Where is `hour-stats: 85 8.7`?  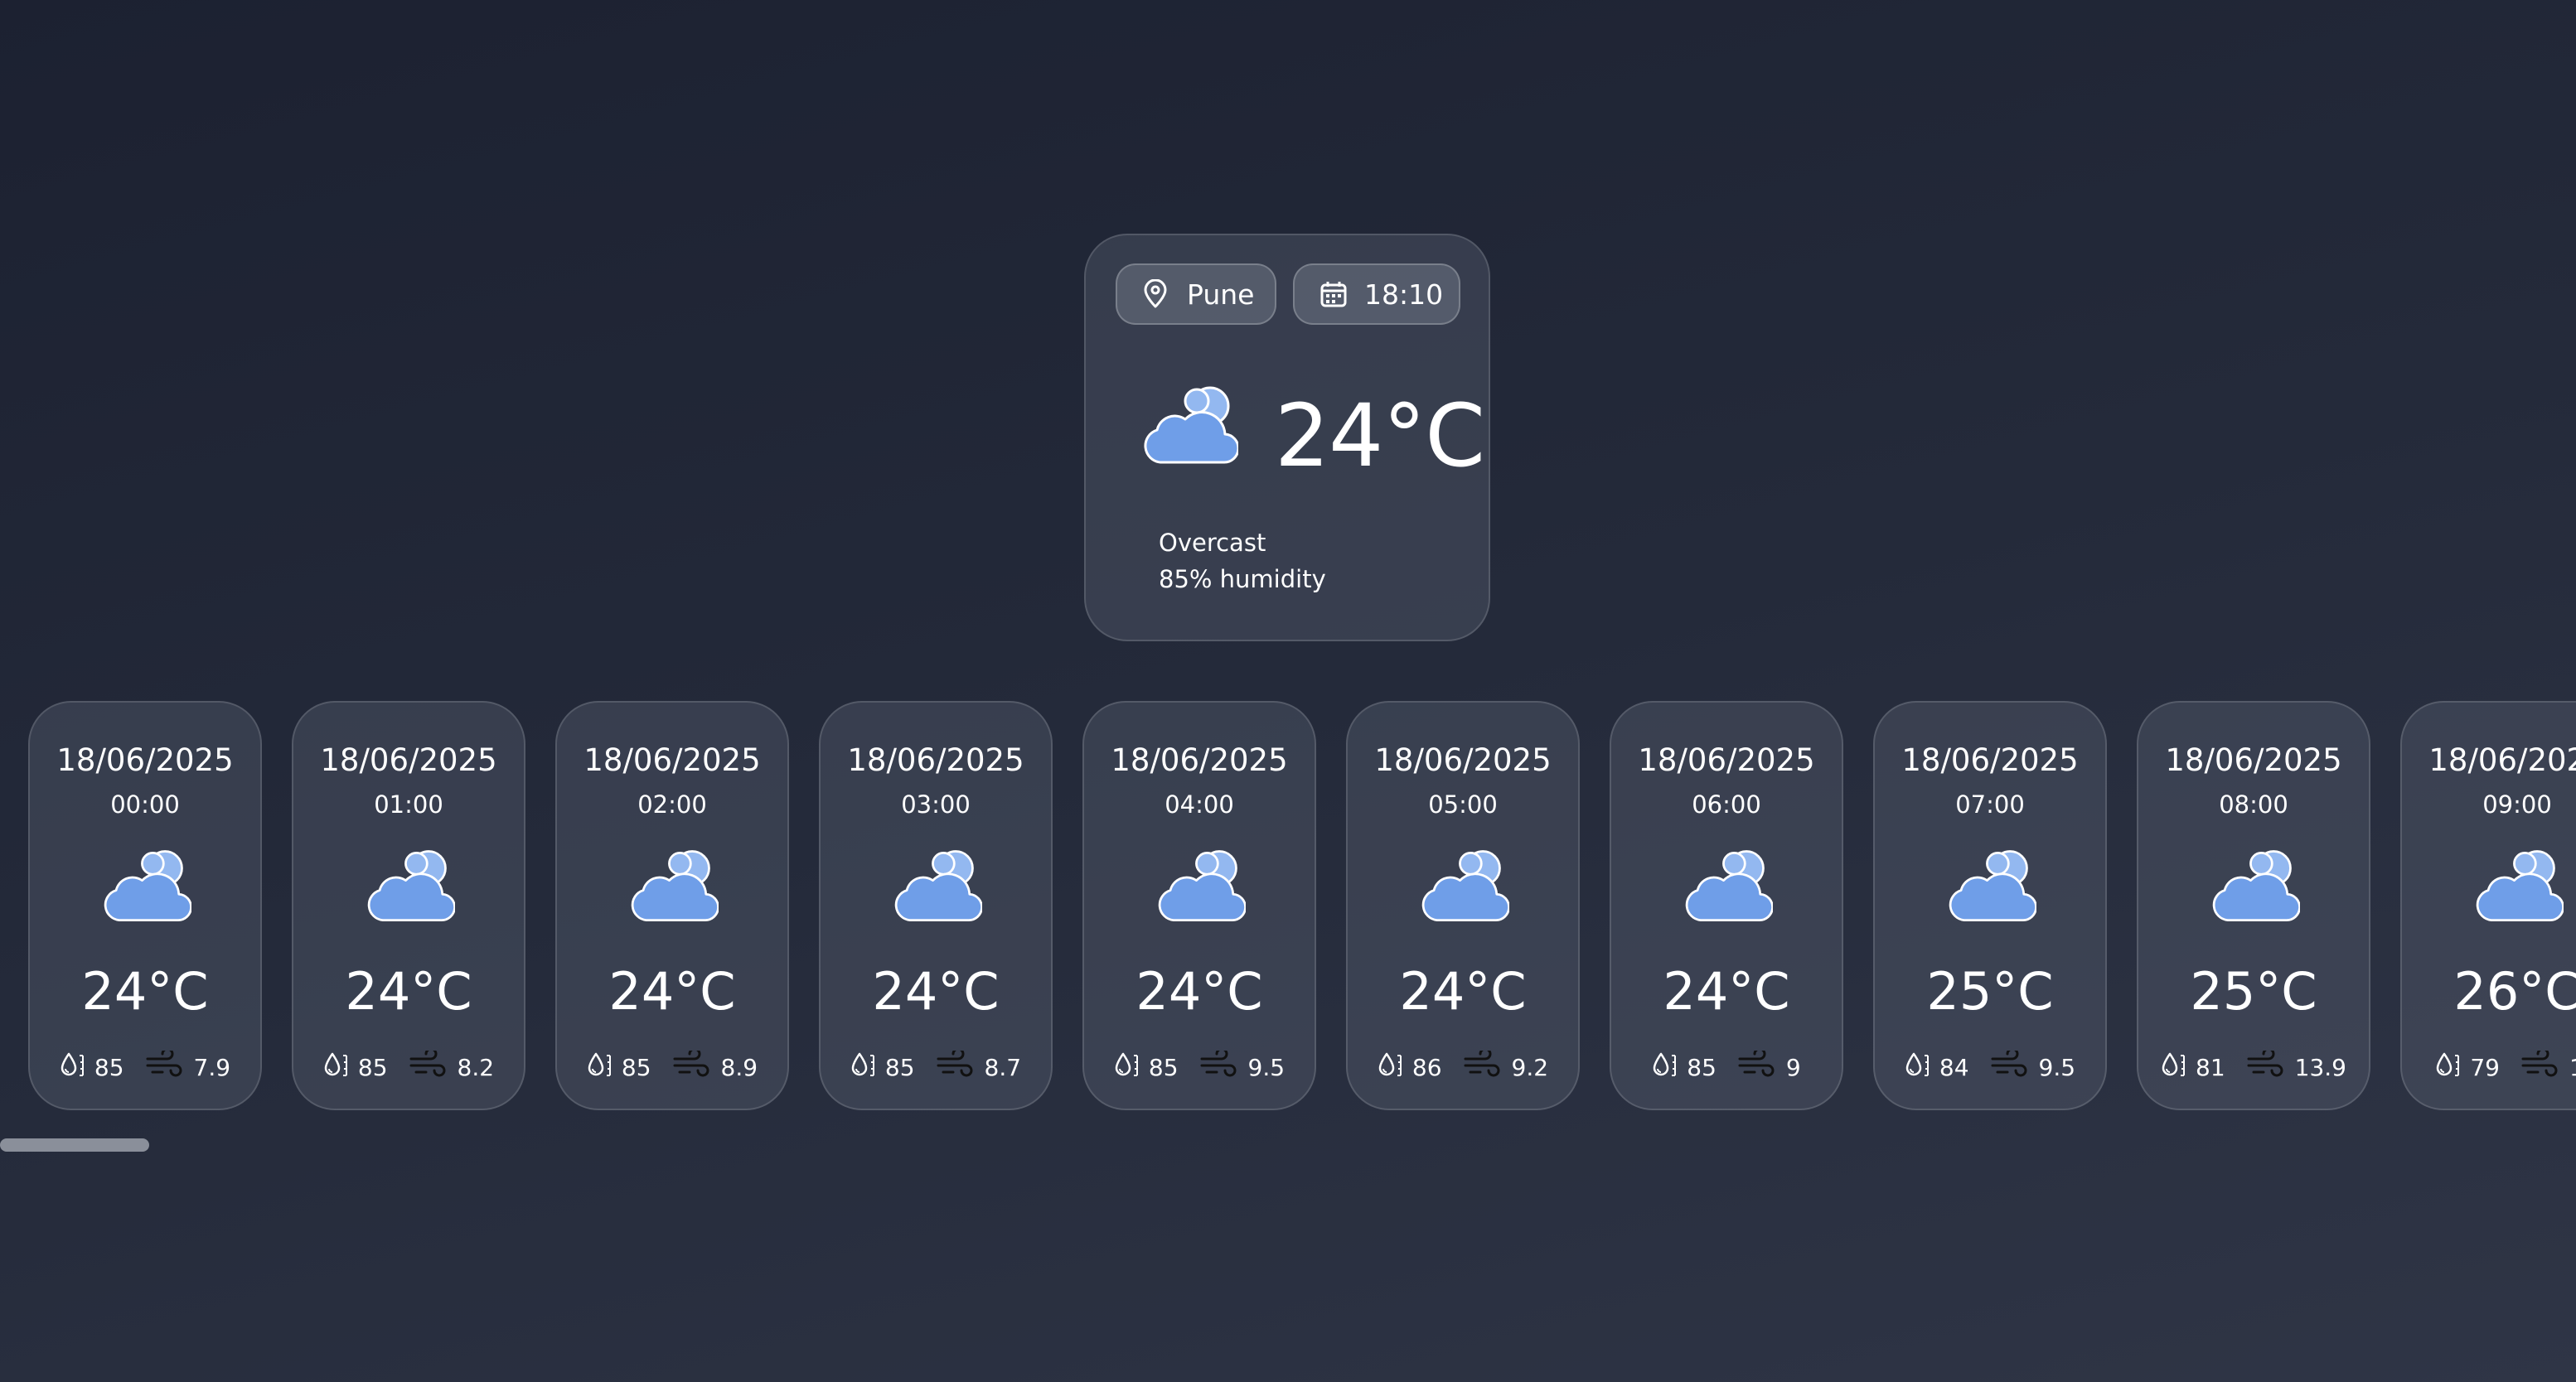 hour-stats: 85 8.7 is located at coordinates (936, 1066).